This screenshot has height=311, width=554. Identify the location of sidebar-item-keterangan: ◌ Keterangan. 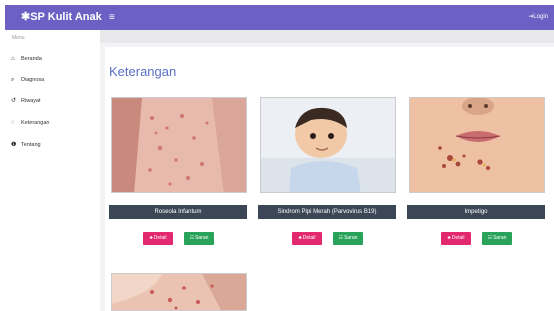
(30, 123).